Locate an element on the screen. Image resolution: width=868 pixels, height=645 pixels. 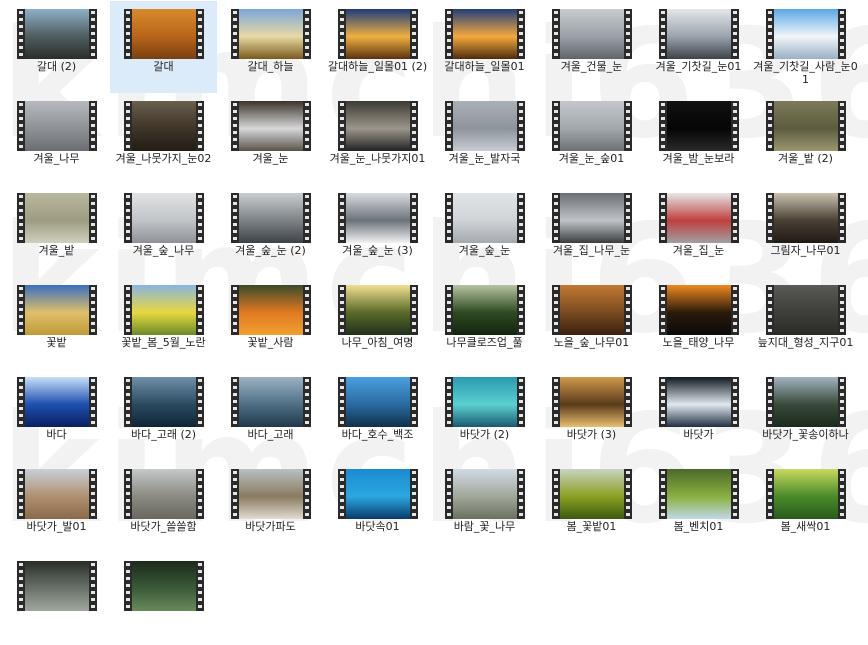
video-file-item: 바다 is located at coordinates (56, 415).